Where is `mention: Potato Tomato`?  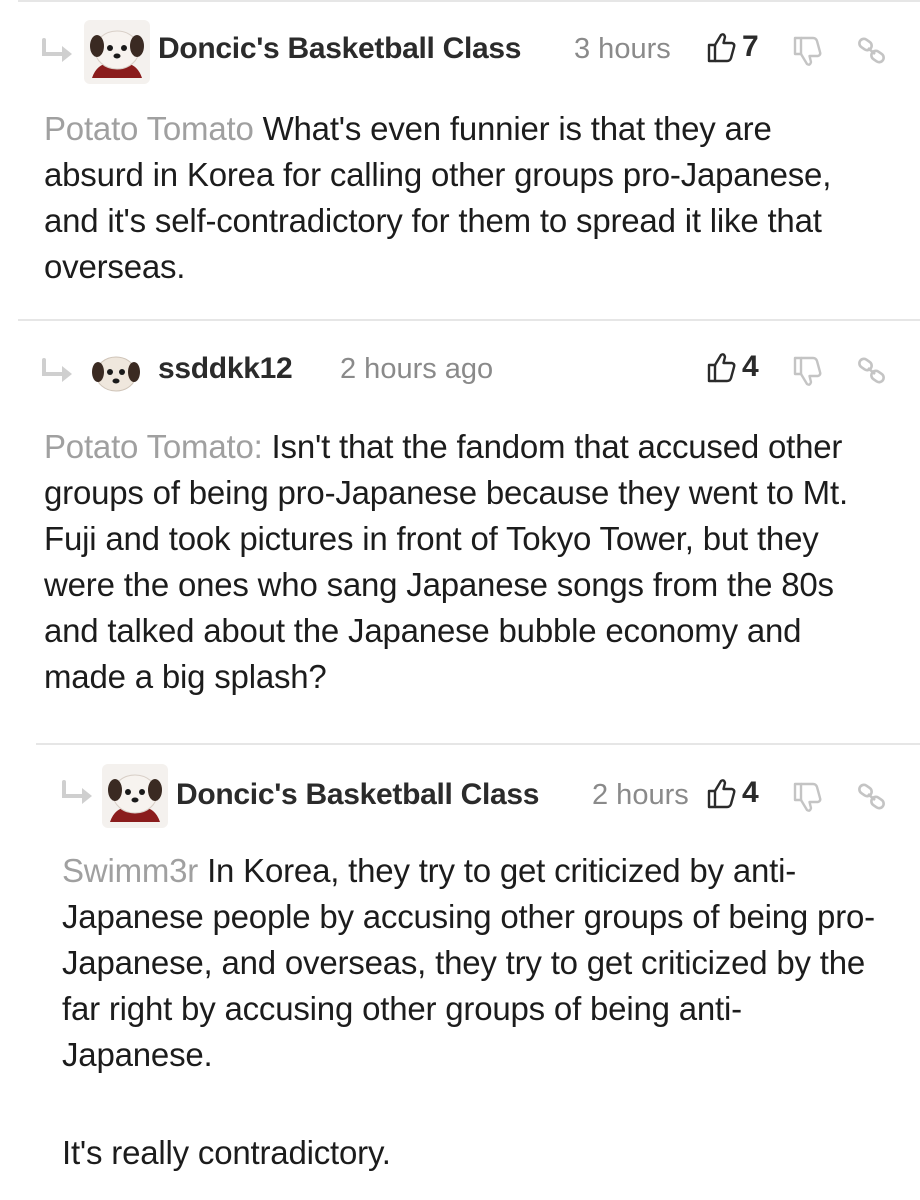
mention: Potato Tomato is located at coordinates (149, 128).